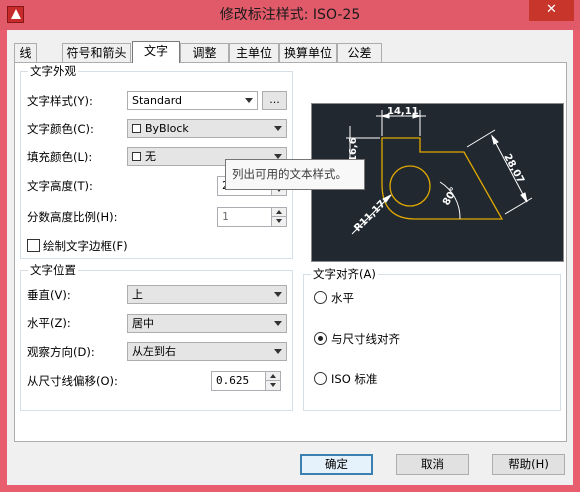  What do you see at coordinates (60, 186) in the screenshot?
I see `text-height-label: 文字高度(T):` at bounding box center [60, 186].